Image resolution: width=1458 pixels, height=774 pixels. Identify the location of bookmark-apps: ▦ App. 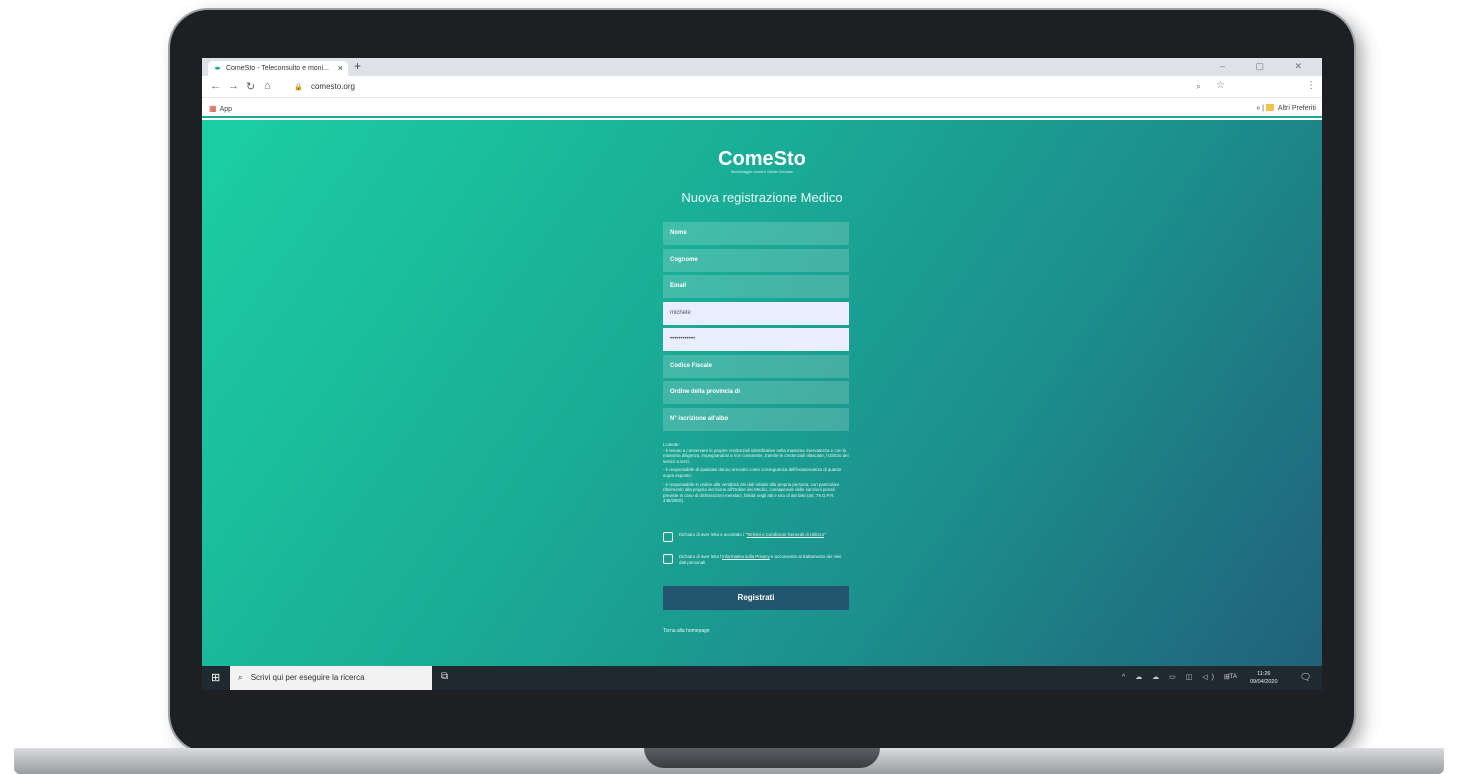
(220, 108).